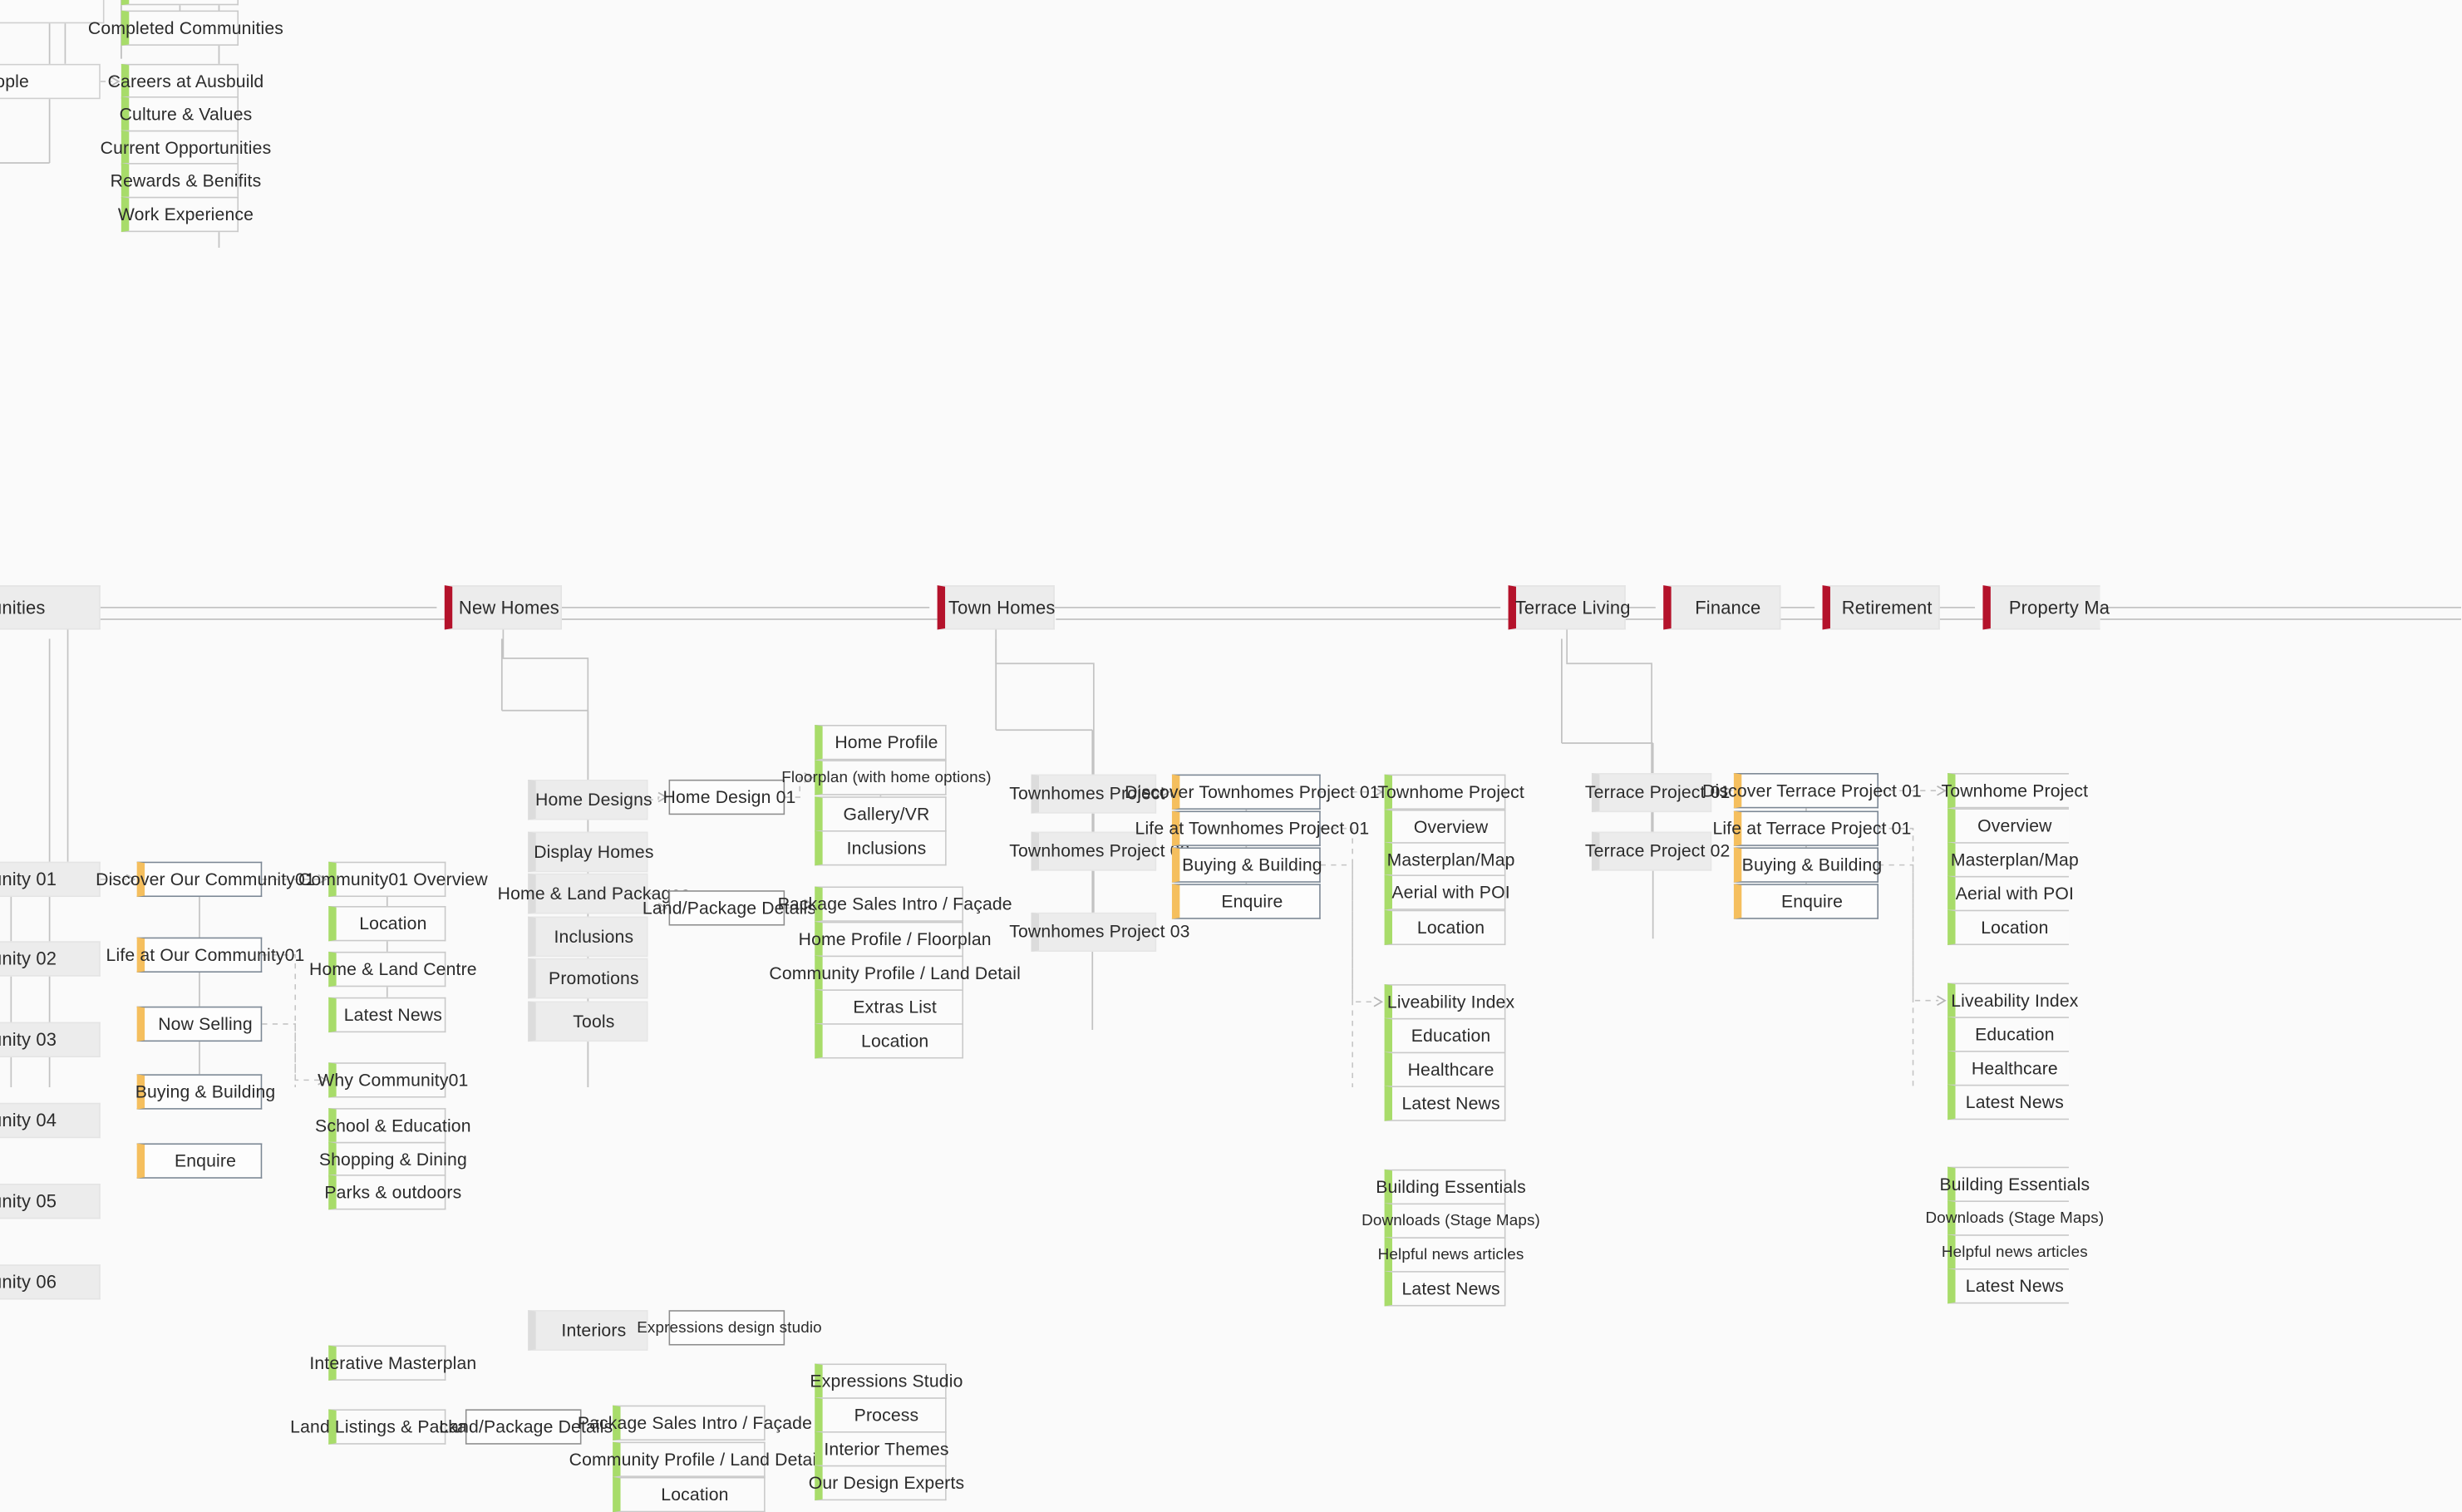 The height and width of the screenshot is (1512, 2462). I want to click on node-package-sales-intro-facade-communities: Package Sales Intro / Façade, so click(695, 1423).